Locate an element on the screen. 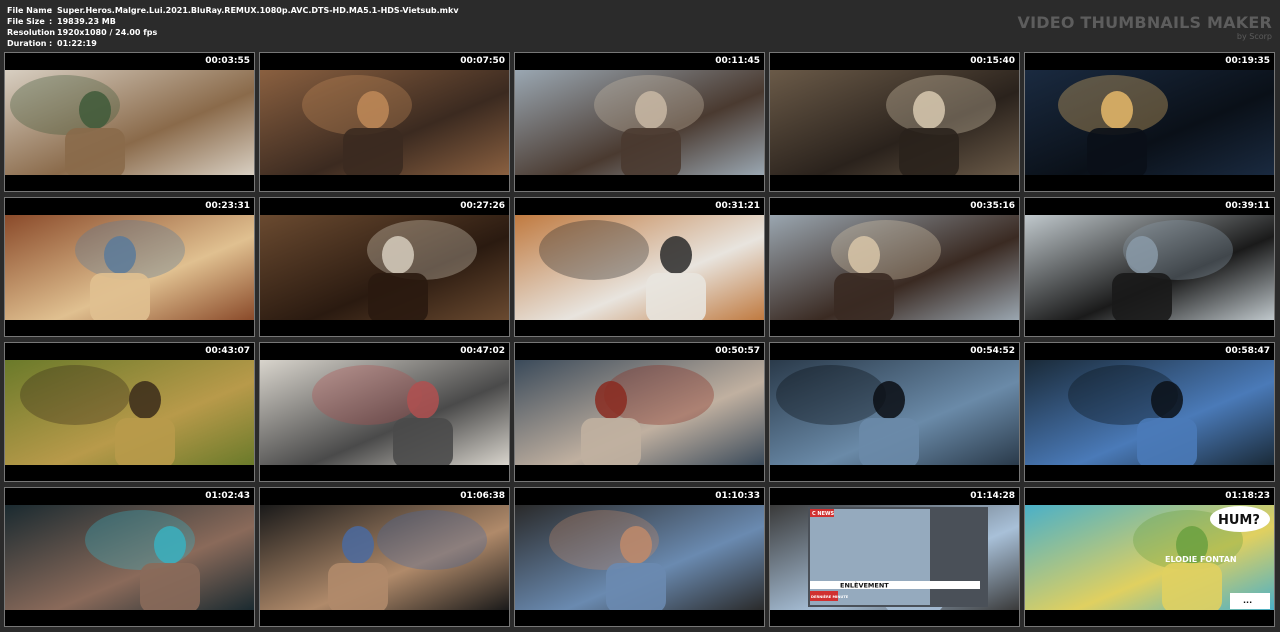 Image resolution: width=1280 pixels, height=632 pixels. thumbnail-timestamp: 00:07:50 is located at coordinates (482, 61).